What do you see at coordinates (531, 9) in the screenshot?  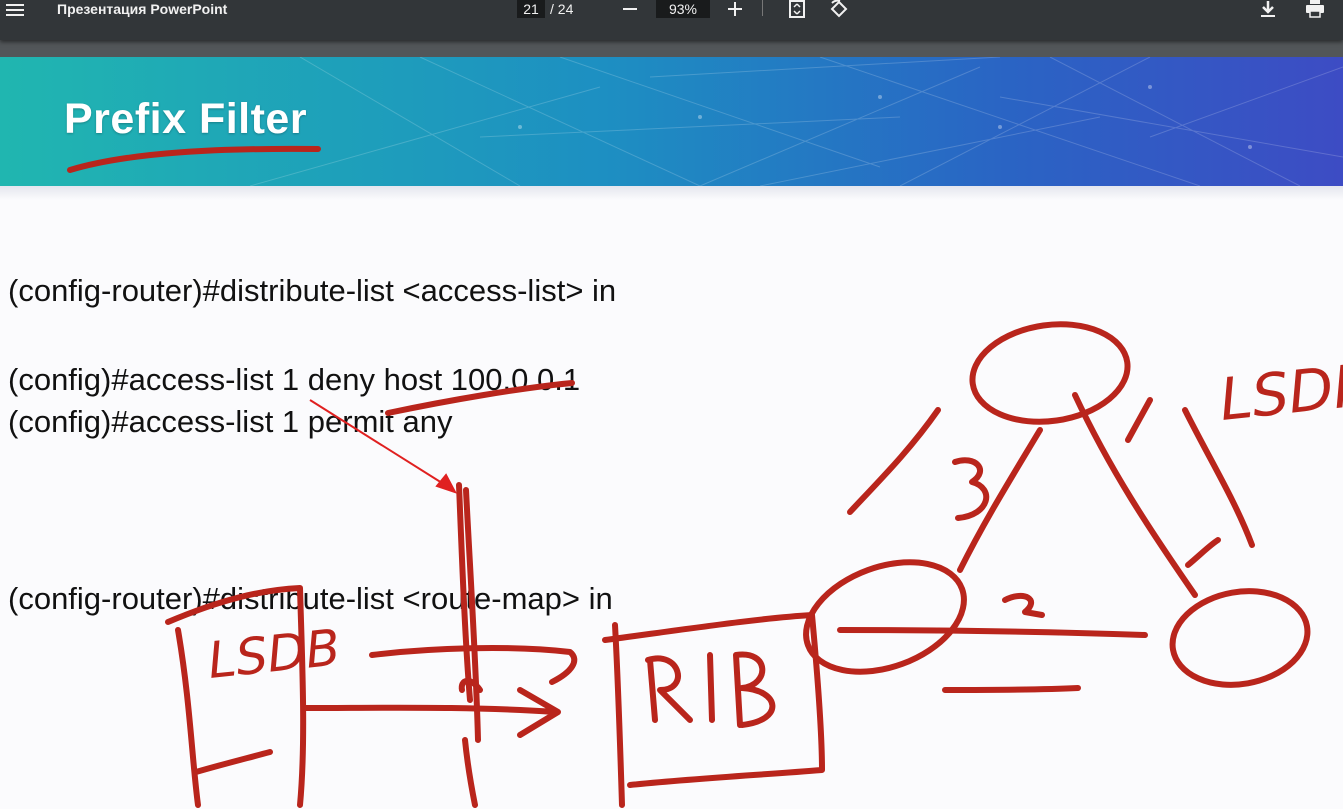 I see `page-number-input: 21` at bounding box center [531, 9].